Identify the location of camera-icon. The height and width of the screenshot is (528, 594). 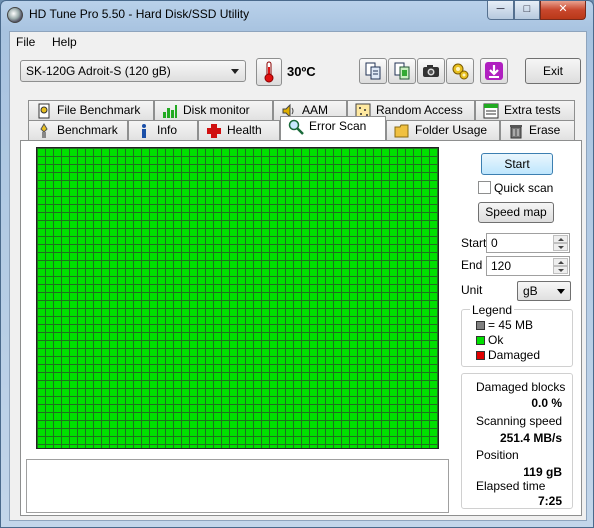
(431, 71).